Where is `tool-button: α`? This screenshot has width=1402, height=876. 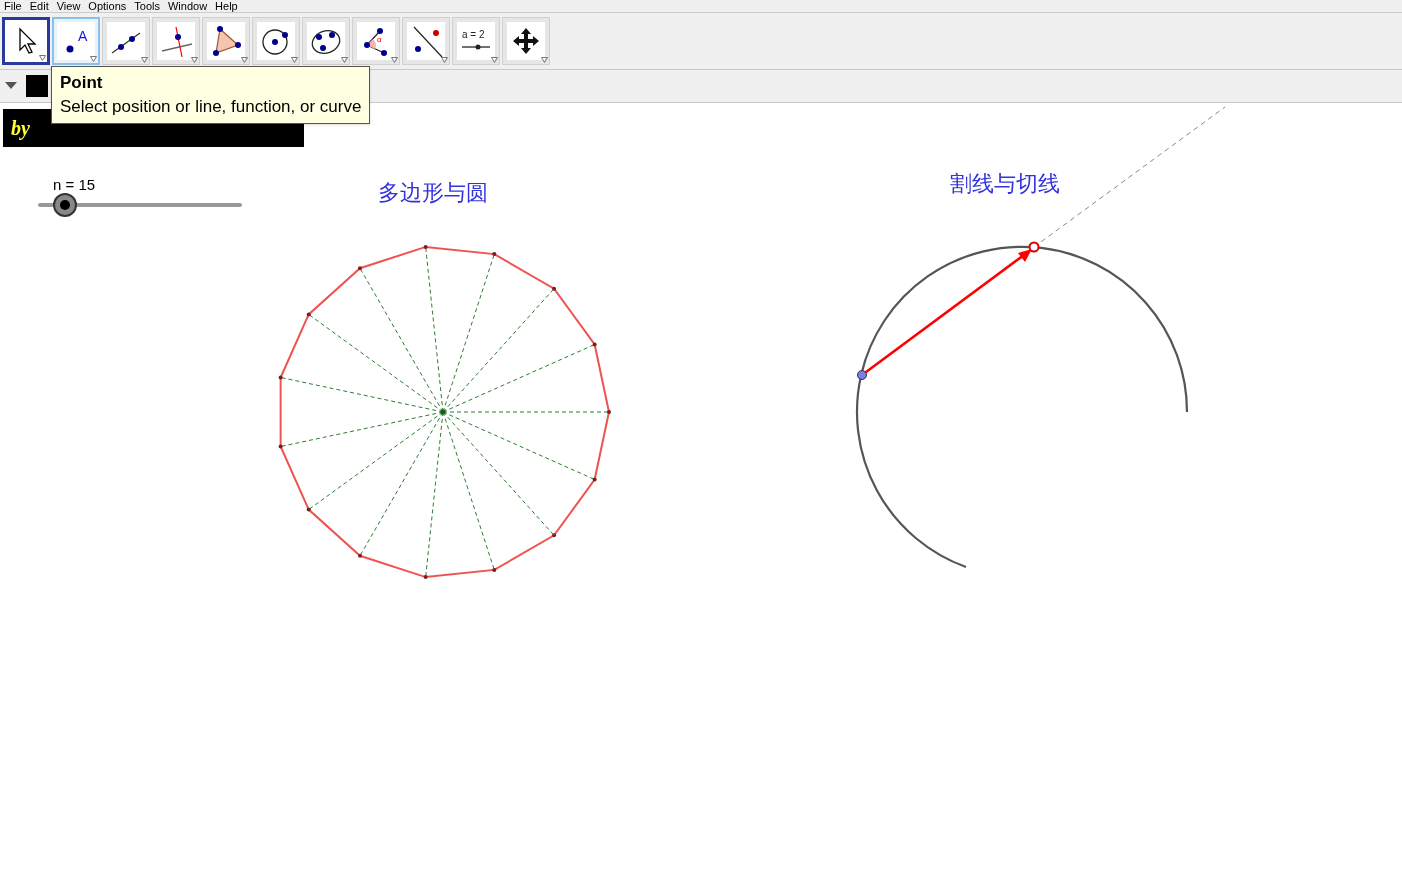
tool-button: α is located at coordinates (376, 41).